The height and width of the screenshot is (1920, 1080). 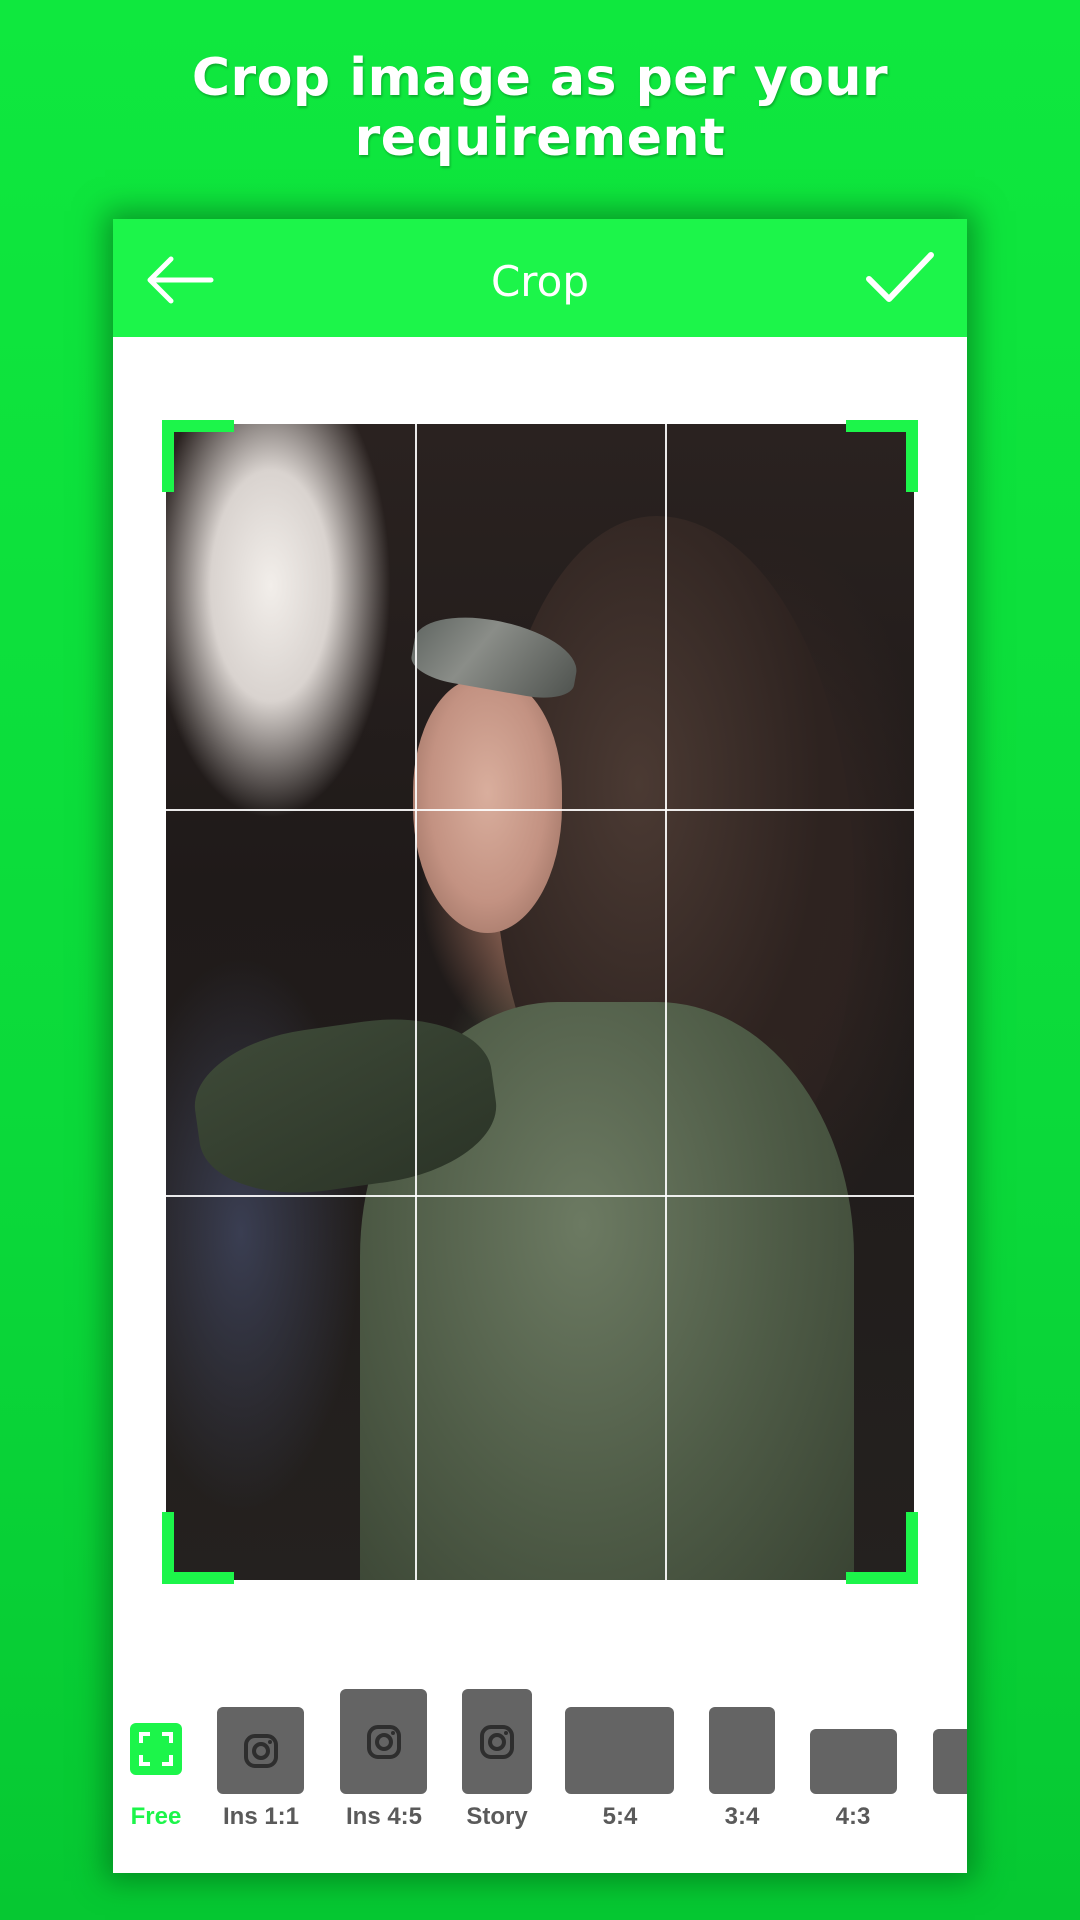 What do you see at coordinates (540, 108) in the screenshot?
I see `promo-headline: Crop image as per your requirement` at bounding box center [540, 108].